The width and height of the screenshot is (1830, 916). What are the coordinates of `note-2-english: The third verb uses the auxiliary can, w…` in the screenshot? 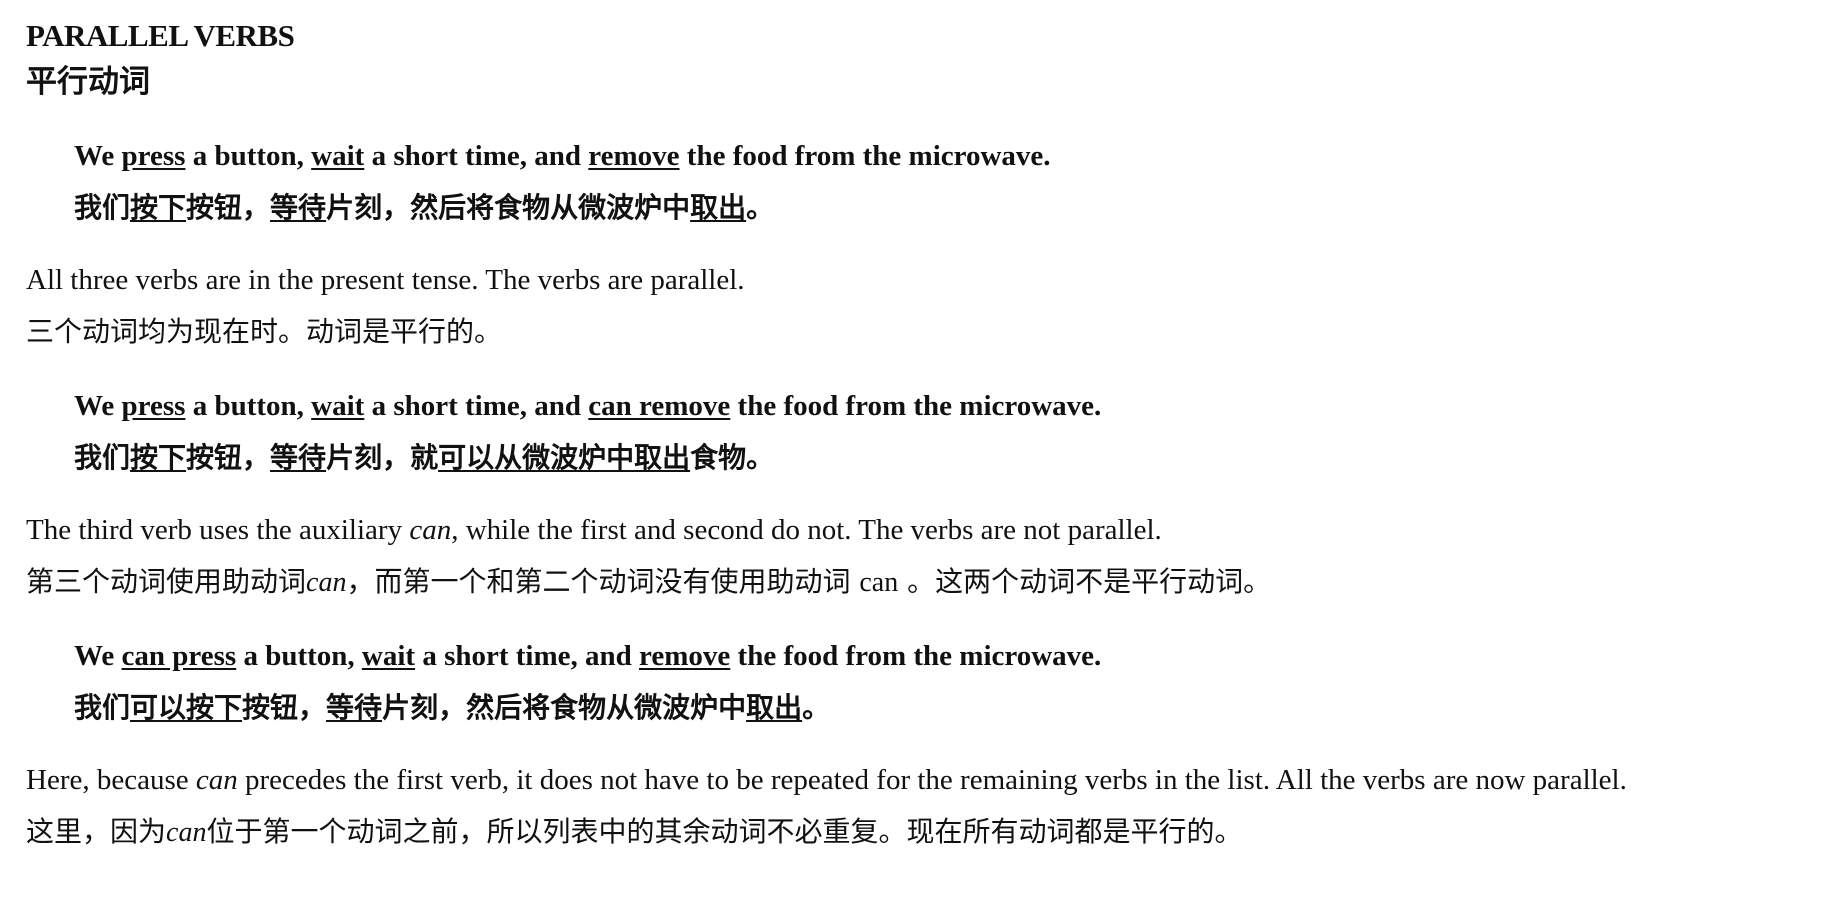 It's located at (921, 530).